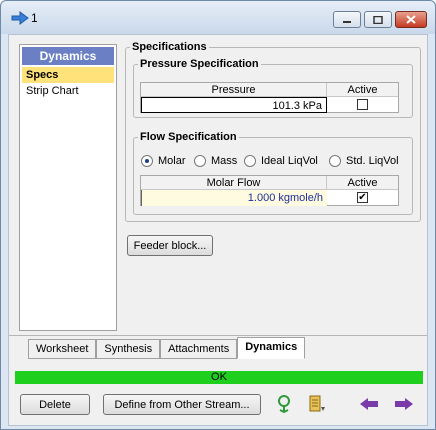 Image resolution: width=436 pixels, height=430 pixels. Describe the element at coordinates (250, 161) in the screenshot. I see `radio-ideal-liqvol-indicator` at that location.